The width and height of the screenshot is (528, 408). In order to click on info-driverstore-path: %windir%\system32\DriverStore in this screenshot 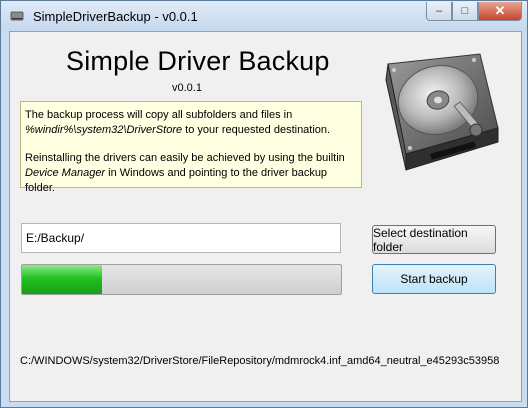, I will do `click(104, 130)`.